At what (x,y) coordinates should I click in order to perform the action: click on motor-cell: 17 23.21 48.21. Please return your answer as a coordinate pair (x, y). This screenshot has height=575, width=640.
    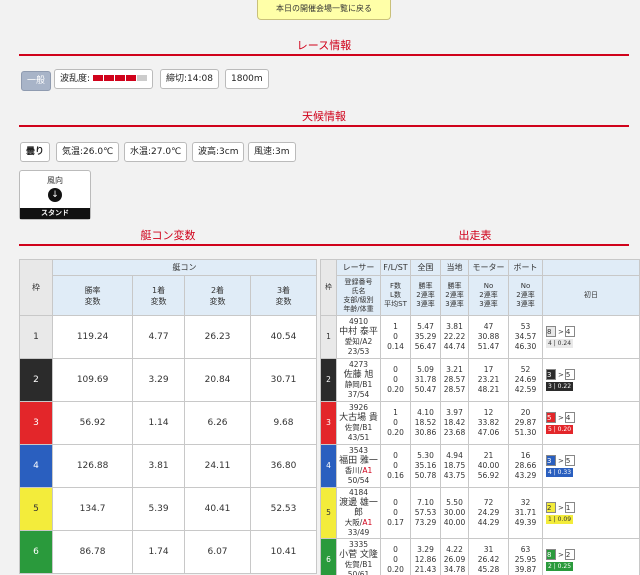
    Looking at the image, I should click on (488, 380).